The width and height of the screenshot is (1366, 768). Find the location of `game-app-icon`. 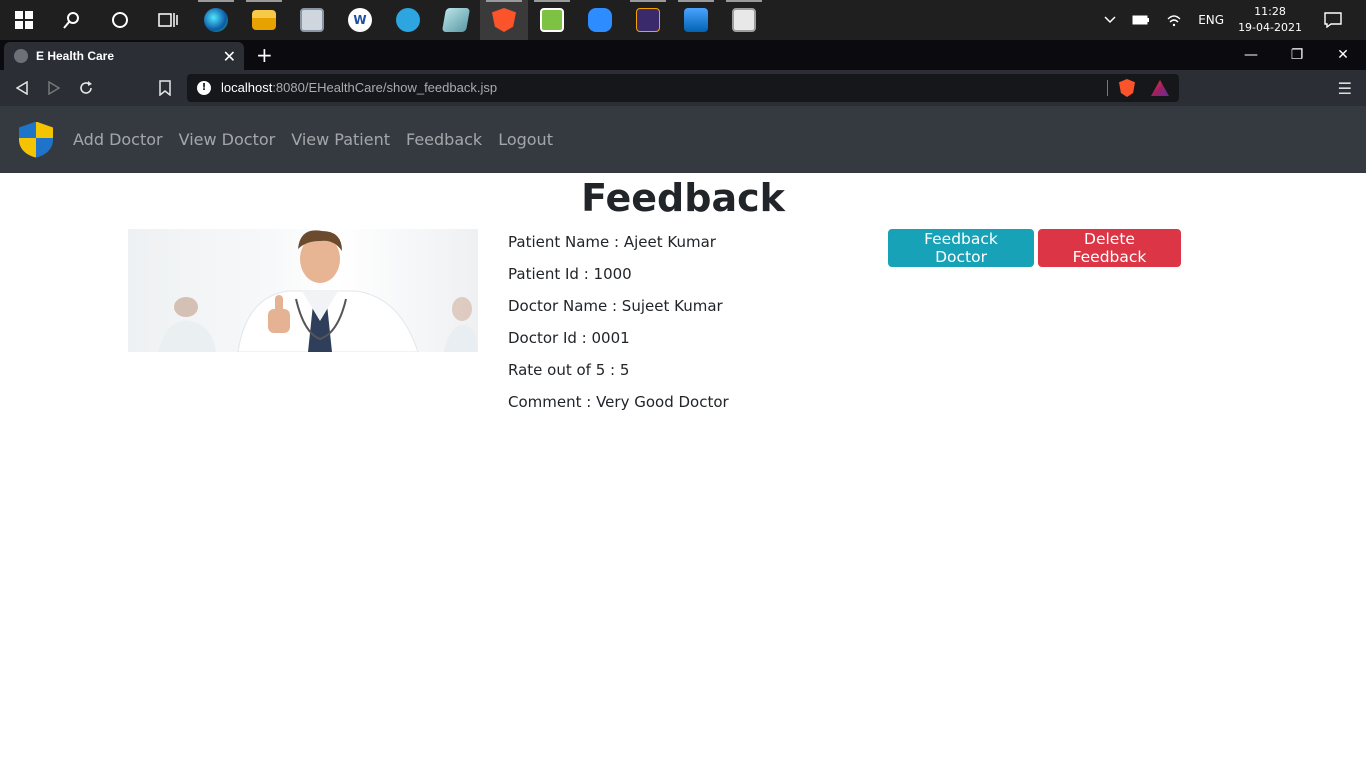

game-app-icon is located at coordinates (648, 20).